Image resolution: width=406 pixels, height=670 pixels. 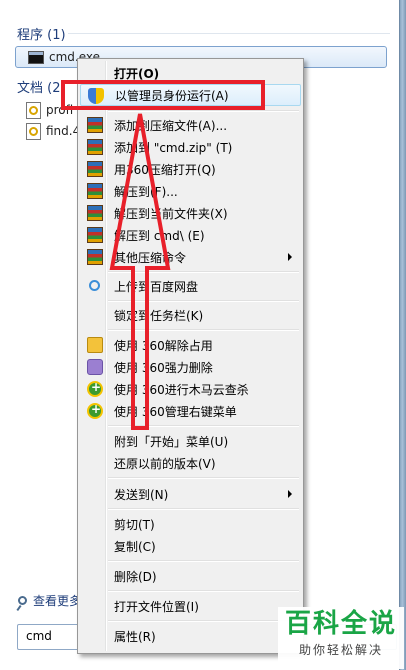 I want to click on annotation-highlight-box, so click(x=163, y=95).